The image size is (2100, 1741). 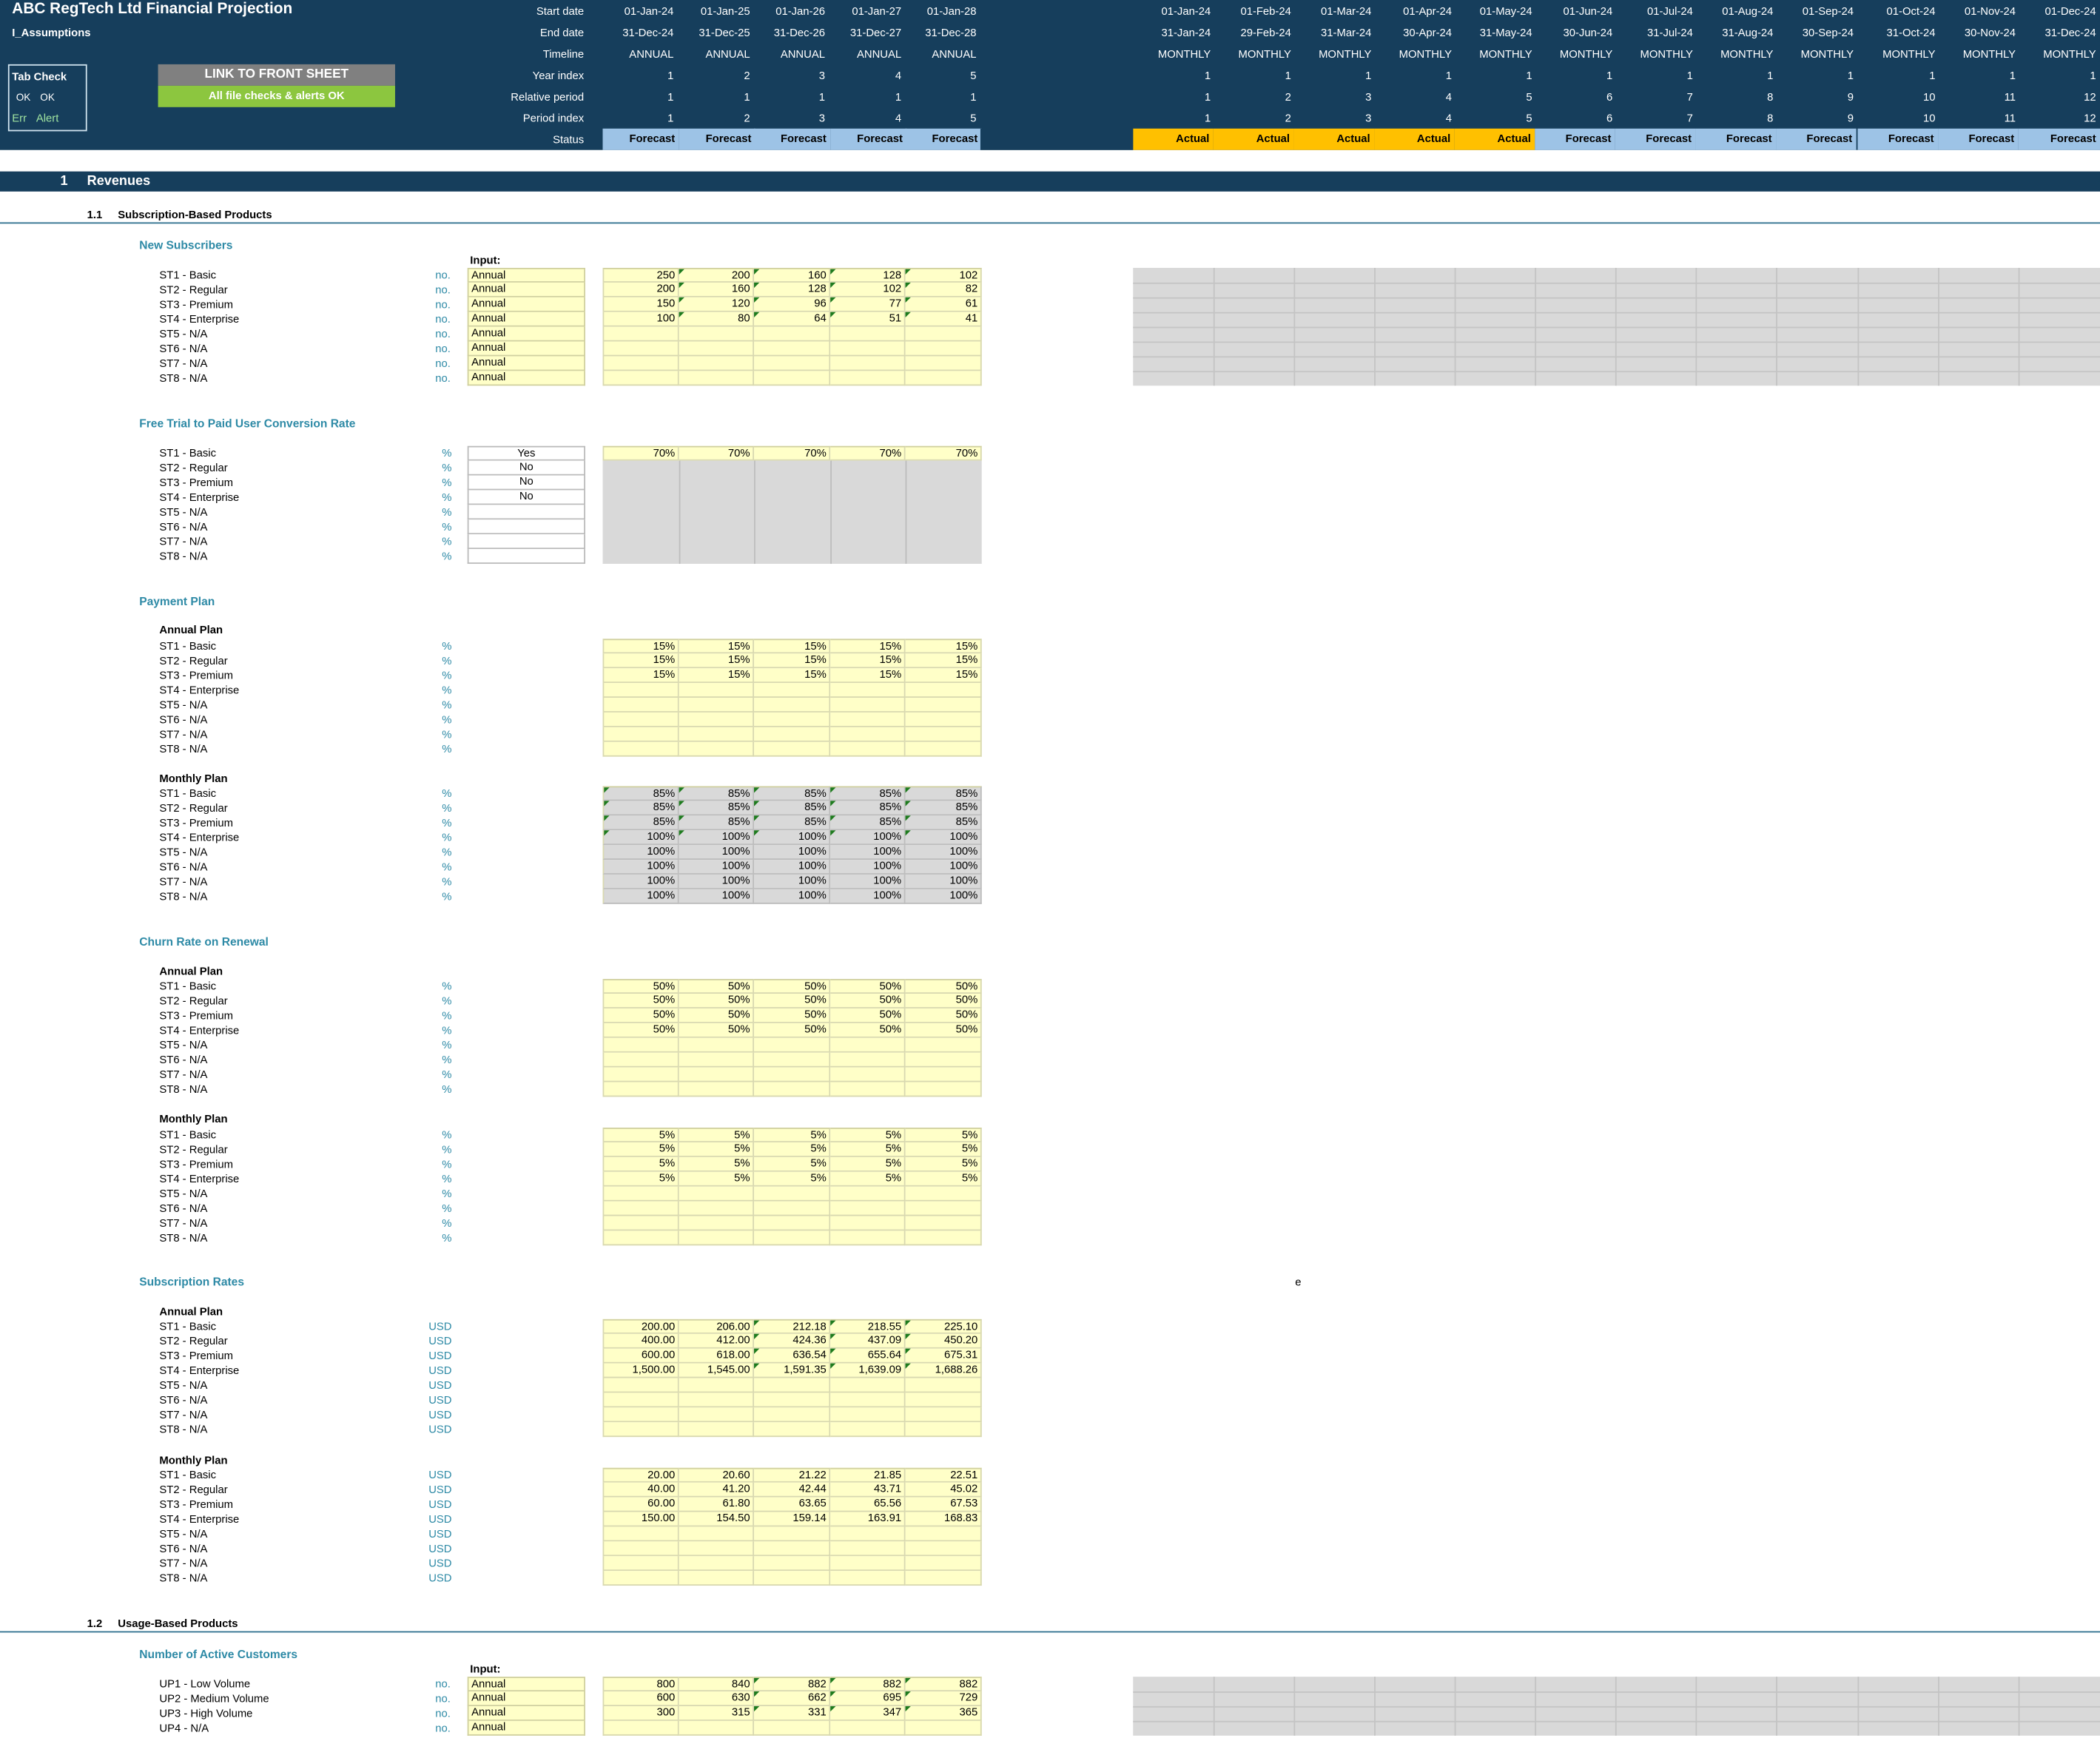 What do you see at coordinates (792, 1356) in the screenshot?
I see `input-cell: 636.54` at bounding box center [792, 1356].